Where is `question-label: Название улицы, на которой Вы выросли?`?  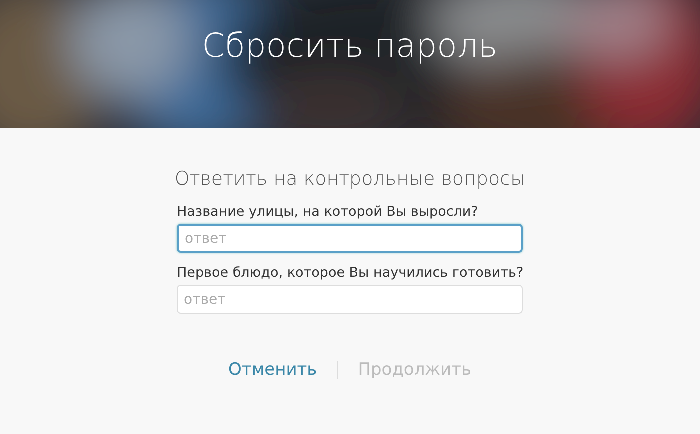
question-label: Название улицы, на которой Вы выросли? is located at coordinates (328, 212).